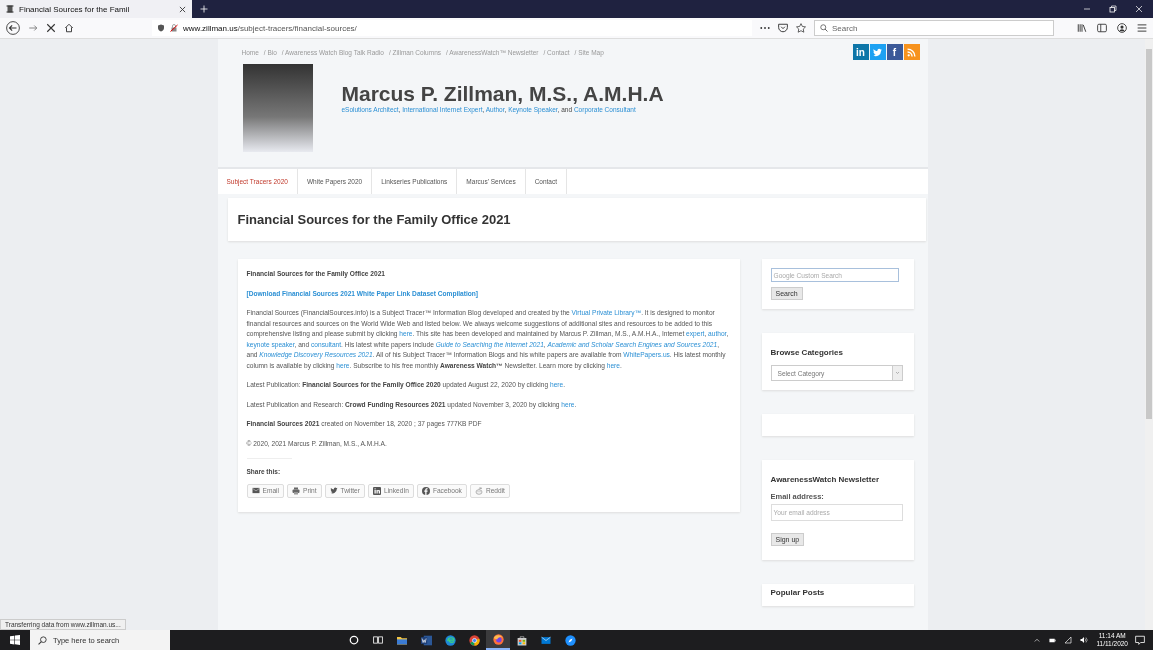 The width and height of the screenshot is (1153, 650). I want to click on more-dots-icon, so click(765, 28).